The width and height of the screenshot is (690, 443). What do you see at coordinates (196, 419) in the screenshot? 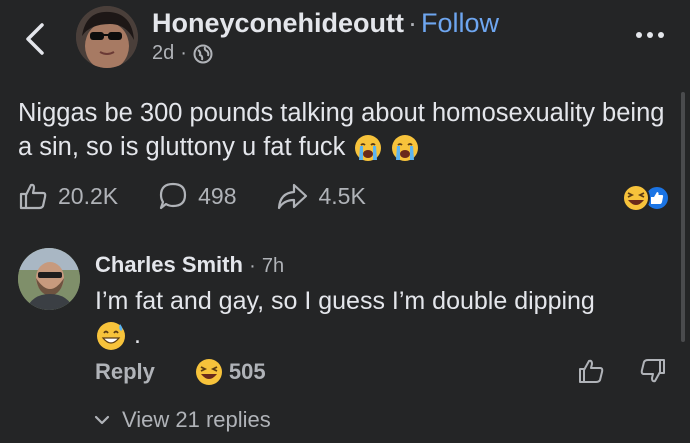
I see `view-replies-label: View 21 replies` at bounding box center [196, 419].